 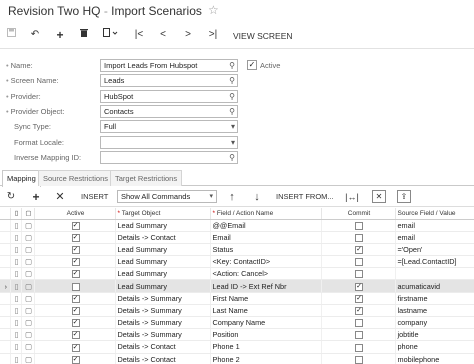 What do you see at coordinates (111, 35) in the screenshot?
I see `copy-paste-icon` at bounding box center [111, 35].